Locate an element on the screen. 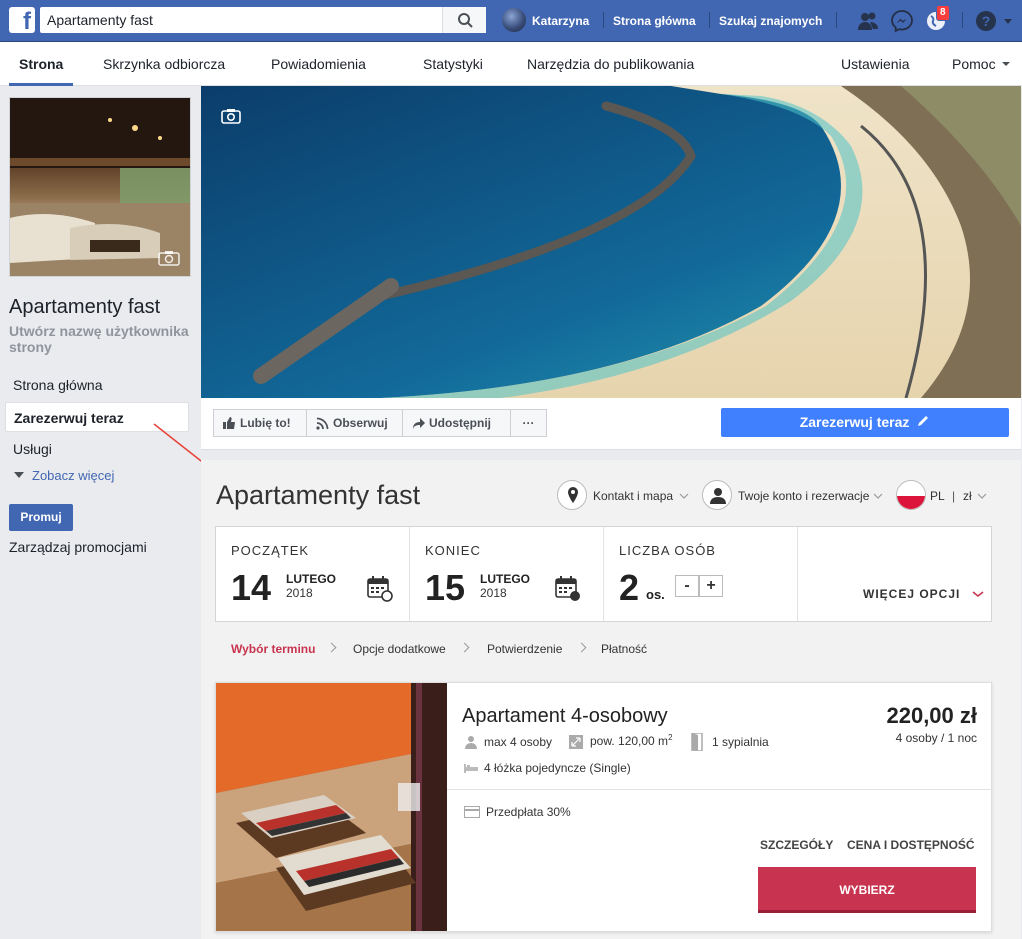 Image resolution: width=1022 pixels, height=939 pixels. like-button-label: Lubię to! is located at coordinates (265, 423).